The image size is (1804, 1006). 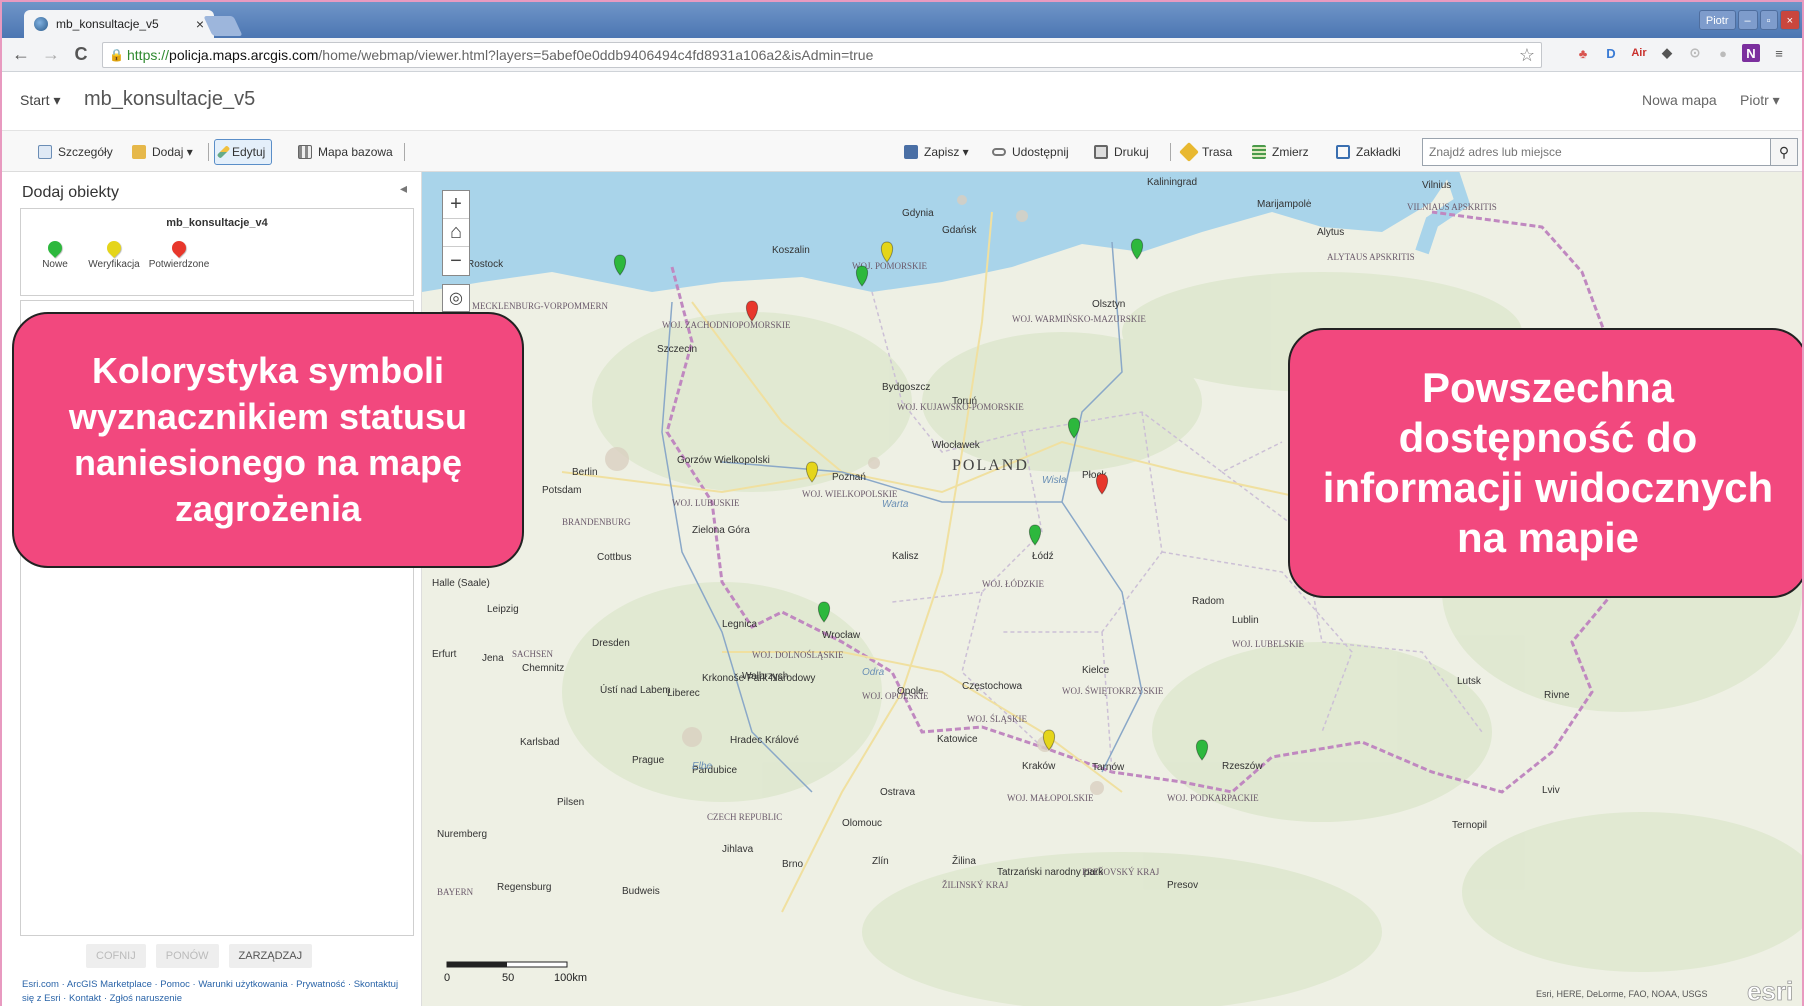 What do you see at coordinates (880, 861) in the screenshot?
I see `map-label: Zlín` at bounding box center [880, 861].